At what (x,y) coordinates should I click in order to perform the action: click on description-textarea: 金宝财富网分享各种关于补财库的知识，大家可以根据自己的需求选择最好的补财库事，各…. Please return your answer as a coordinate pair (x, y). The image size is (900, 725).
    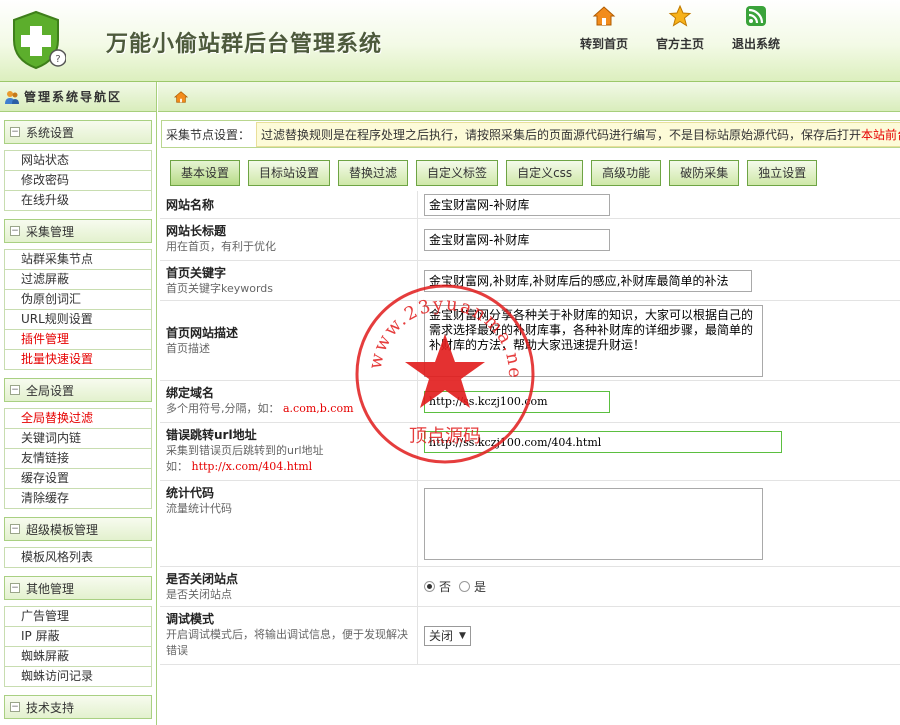
    Looking at the image, I should click on (593, 340).